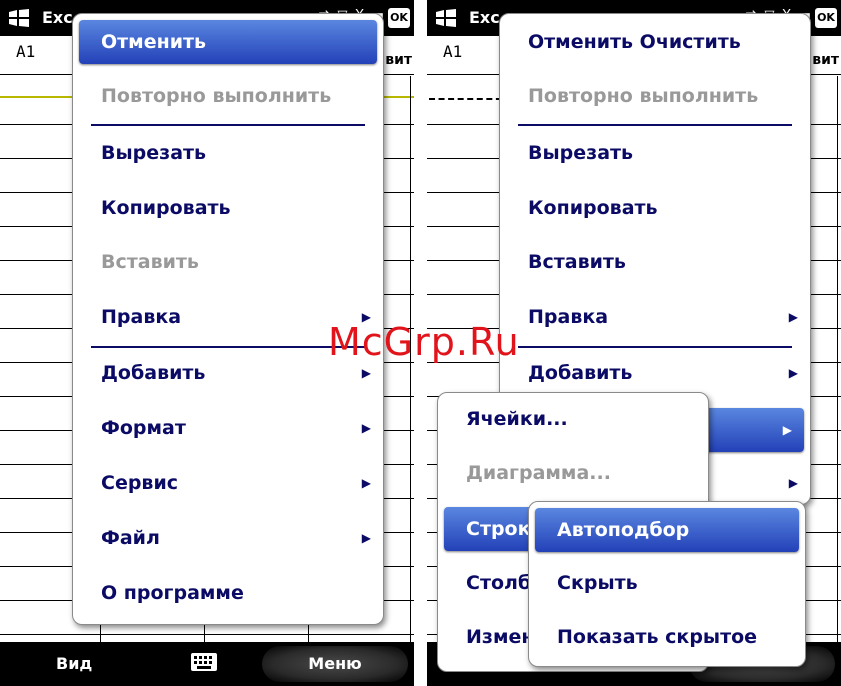 This screenshot has width=841, height=686. I want to click on submenu-item-hide: Скрыть, so click(667, 583).